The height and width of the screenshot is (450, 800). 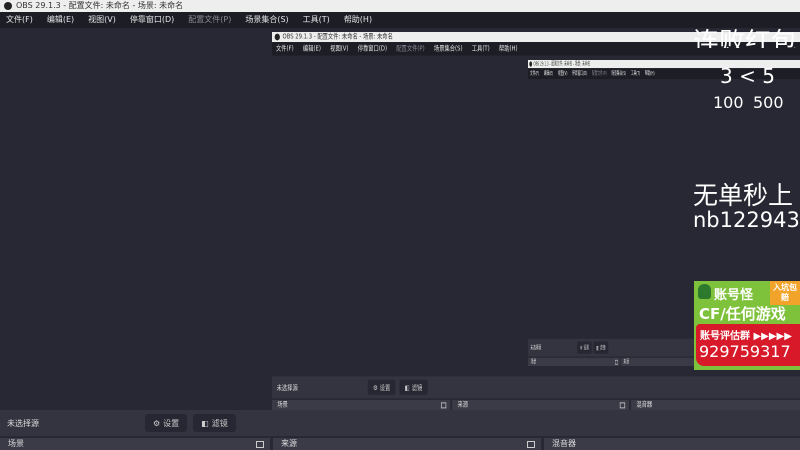 I want to click on ad-group: 账号评估群 ▶▶▶▶▶, so click(x=746, y=336).